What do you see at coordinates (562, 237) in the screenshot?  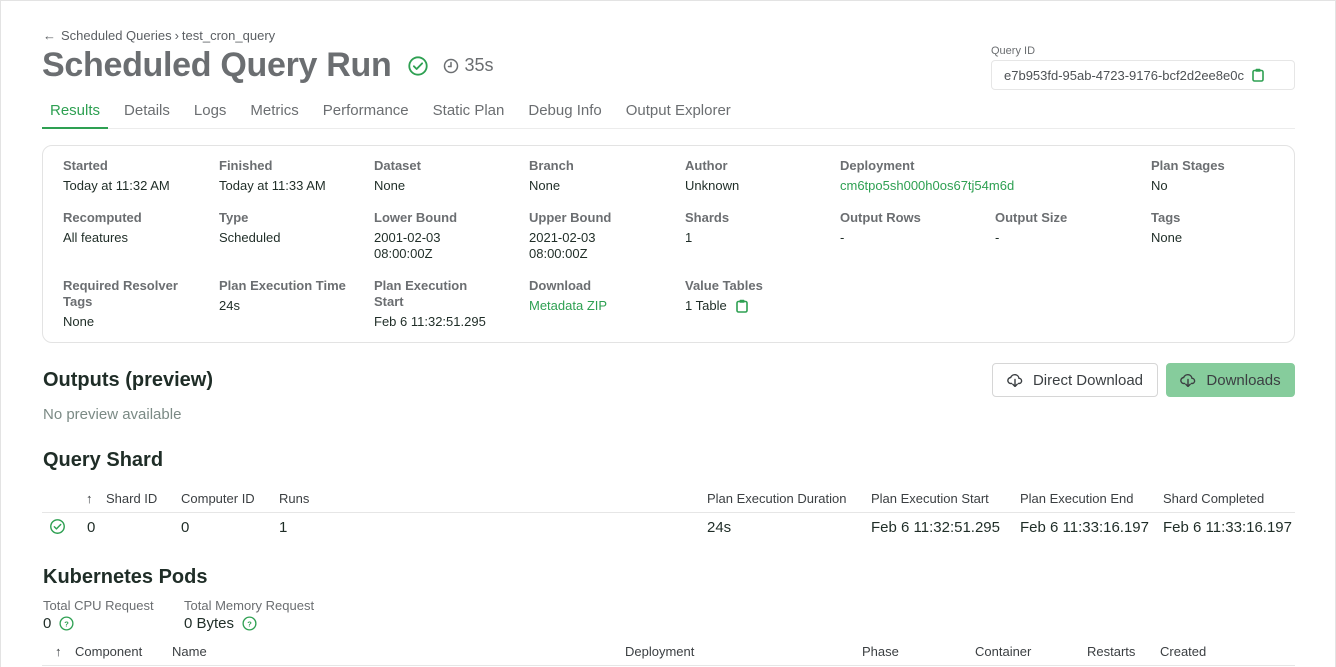 I see `field-value-line1: 2021-02-03` at bounding box center [562, 237].